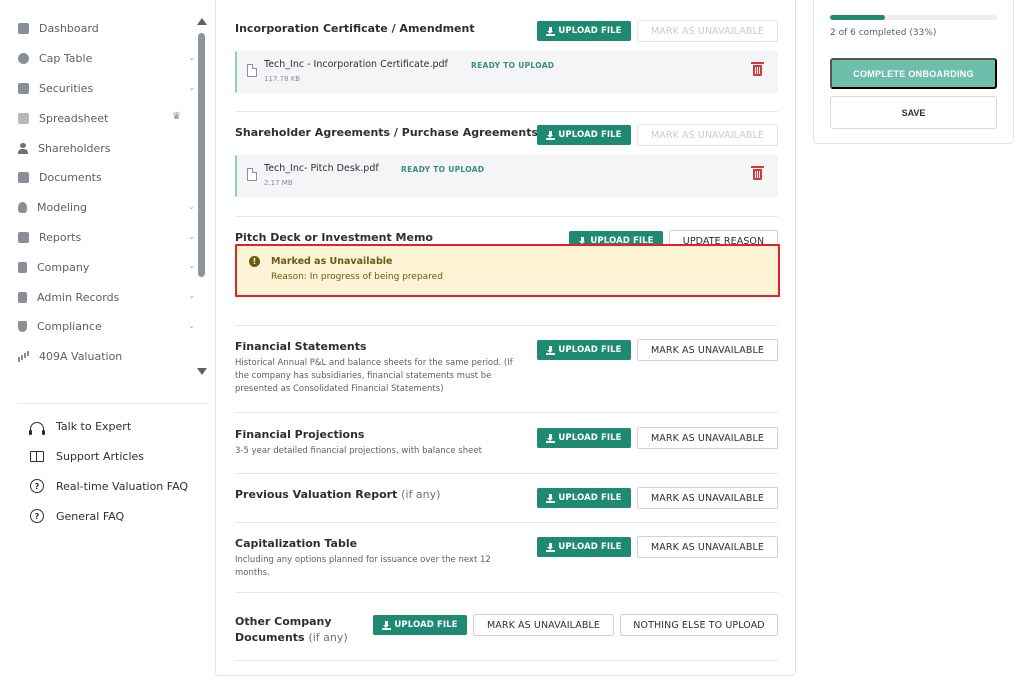 This screenshot has width=1024, height=683. What do you see at coordinates (356, 64) in the screenshot?
I see `file-name: Tech_Inc - Incorporation Certificate.pdf` at bounding box center [356, 64].